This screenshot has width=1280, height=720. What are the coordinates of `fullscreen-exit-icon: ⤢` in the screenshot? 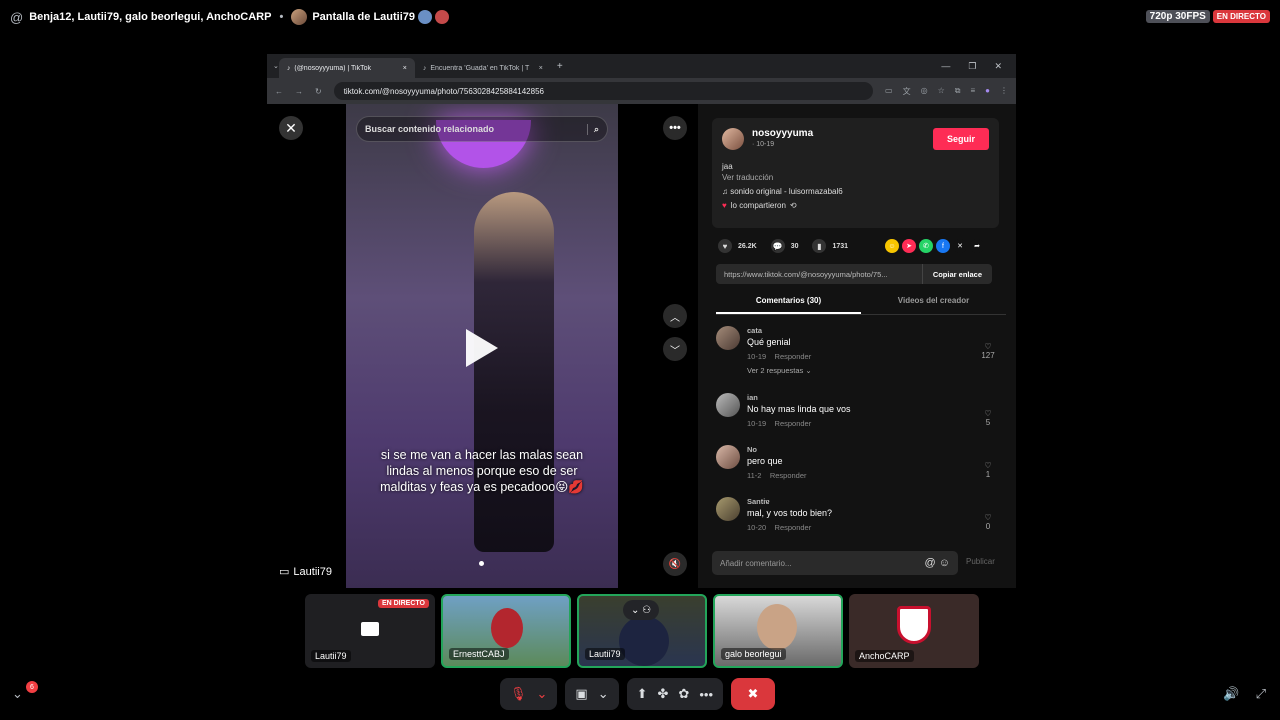 It's located at (1261, 694).